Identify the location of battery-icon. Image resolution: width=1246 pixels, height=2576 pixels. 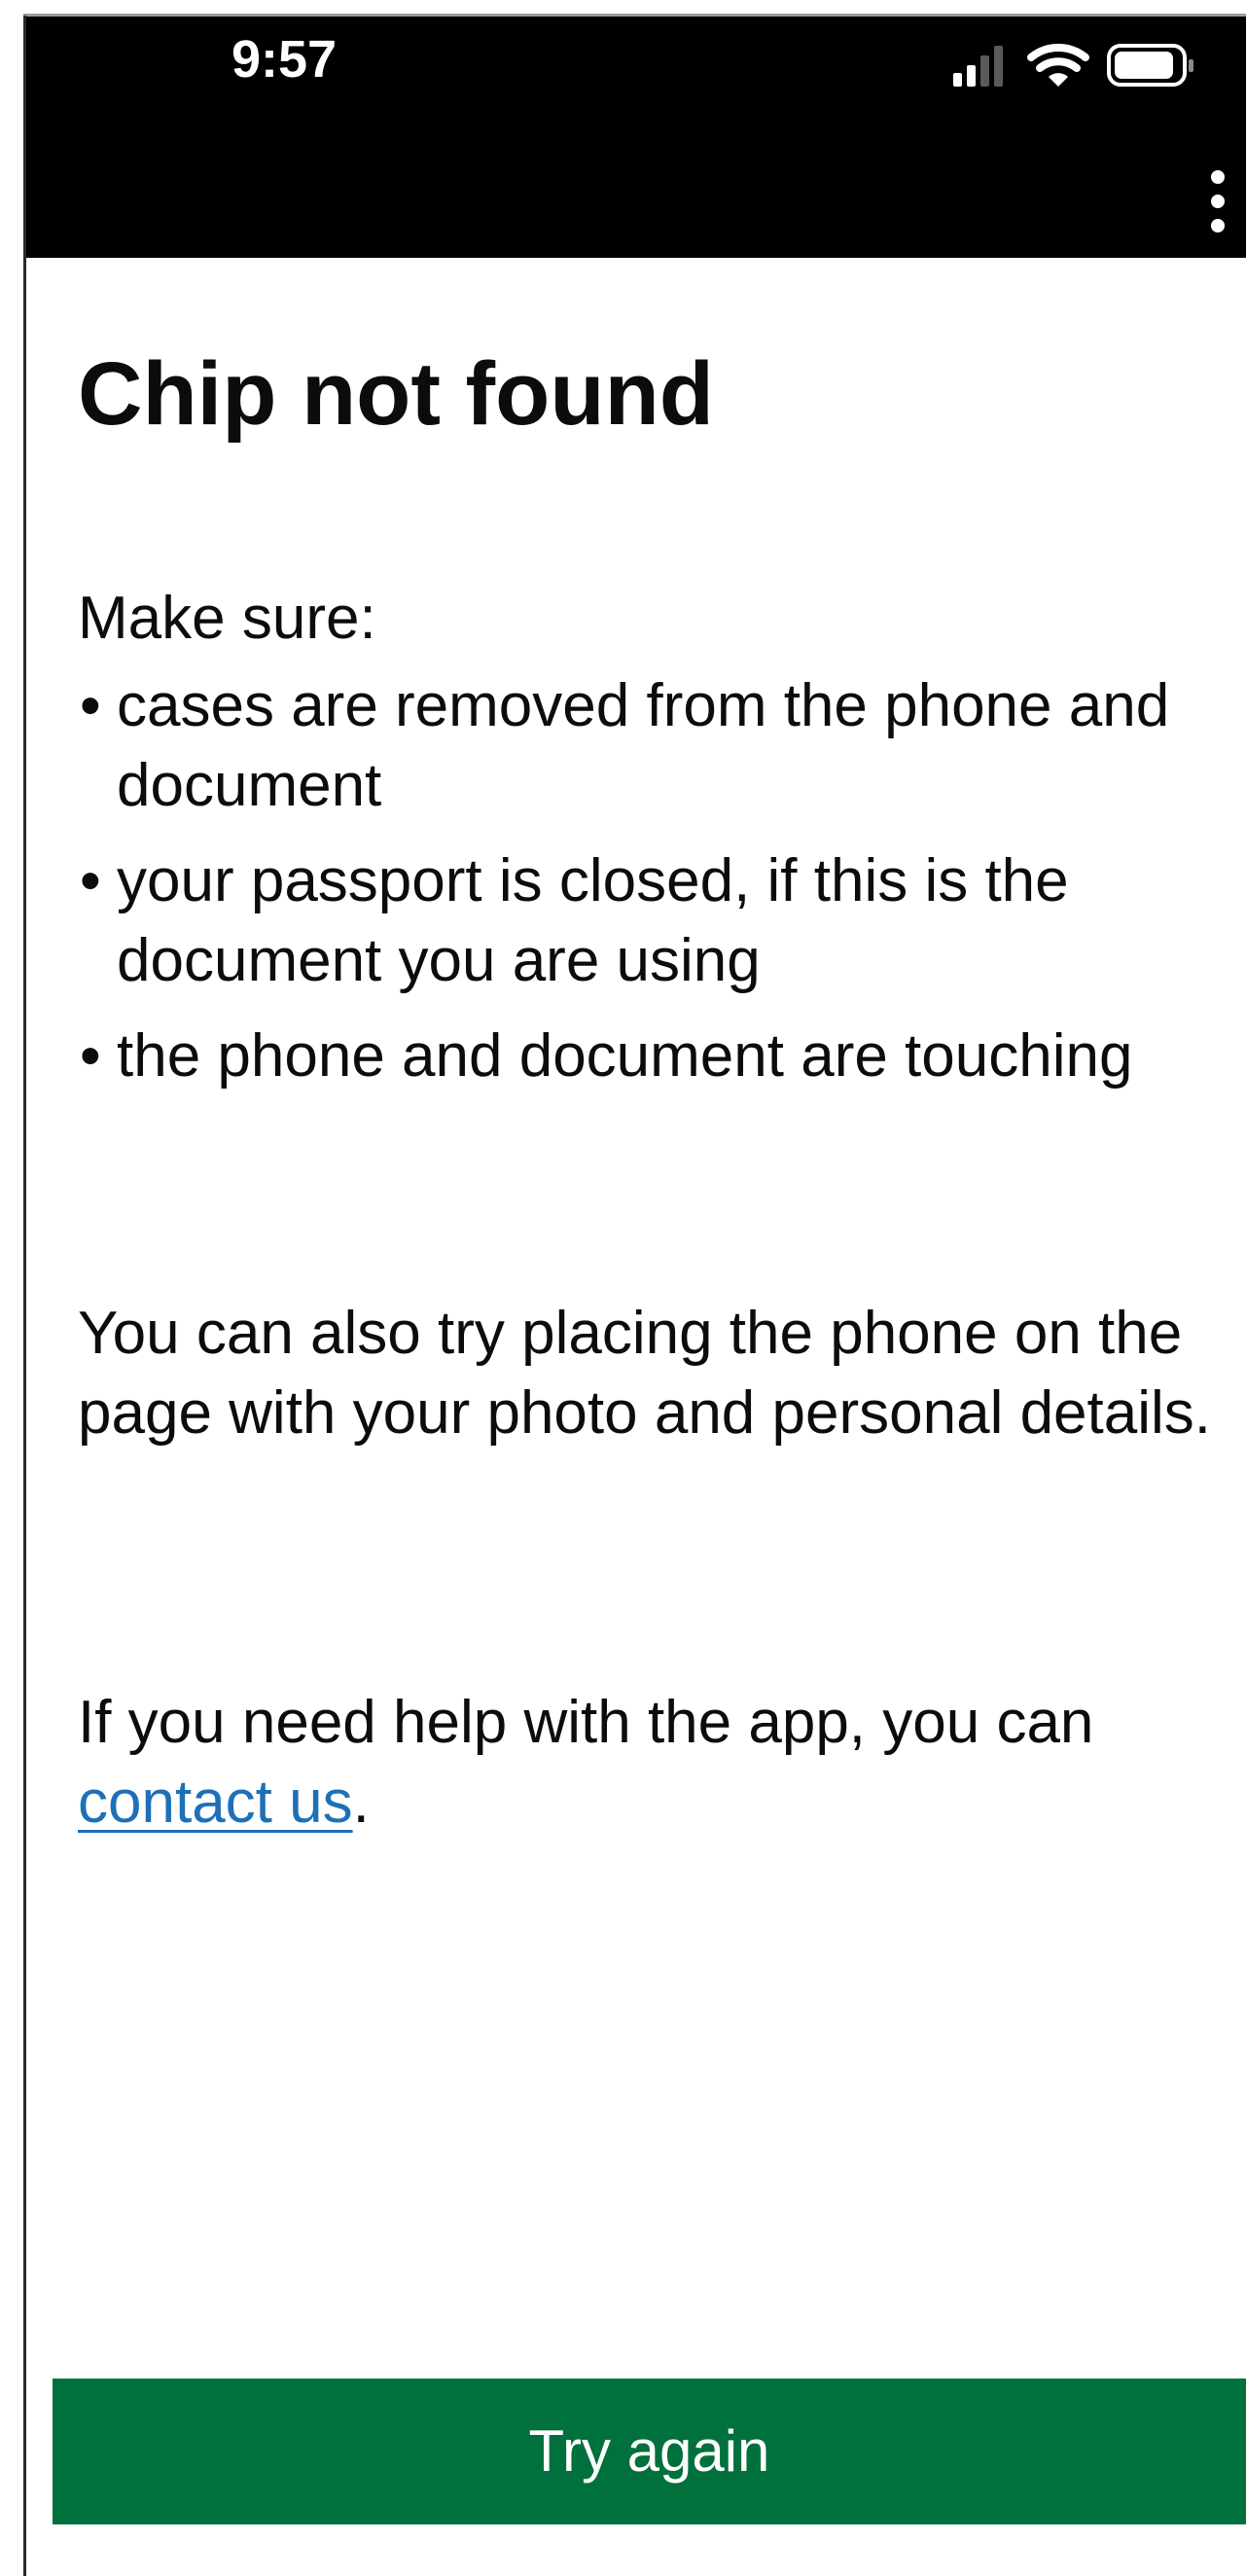
(1150, 65).